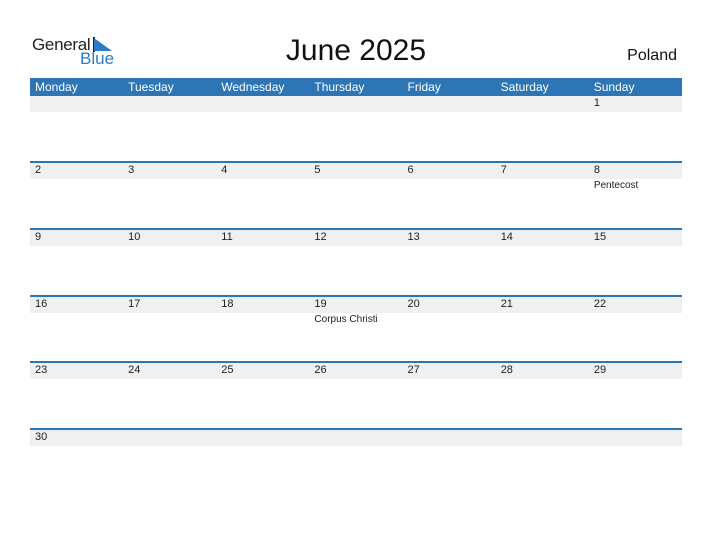 The image size is (712, 550). Describe the element at coordinates (317, 170) in the screenshot. I see `day-number: 5` at that location.